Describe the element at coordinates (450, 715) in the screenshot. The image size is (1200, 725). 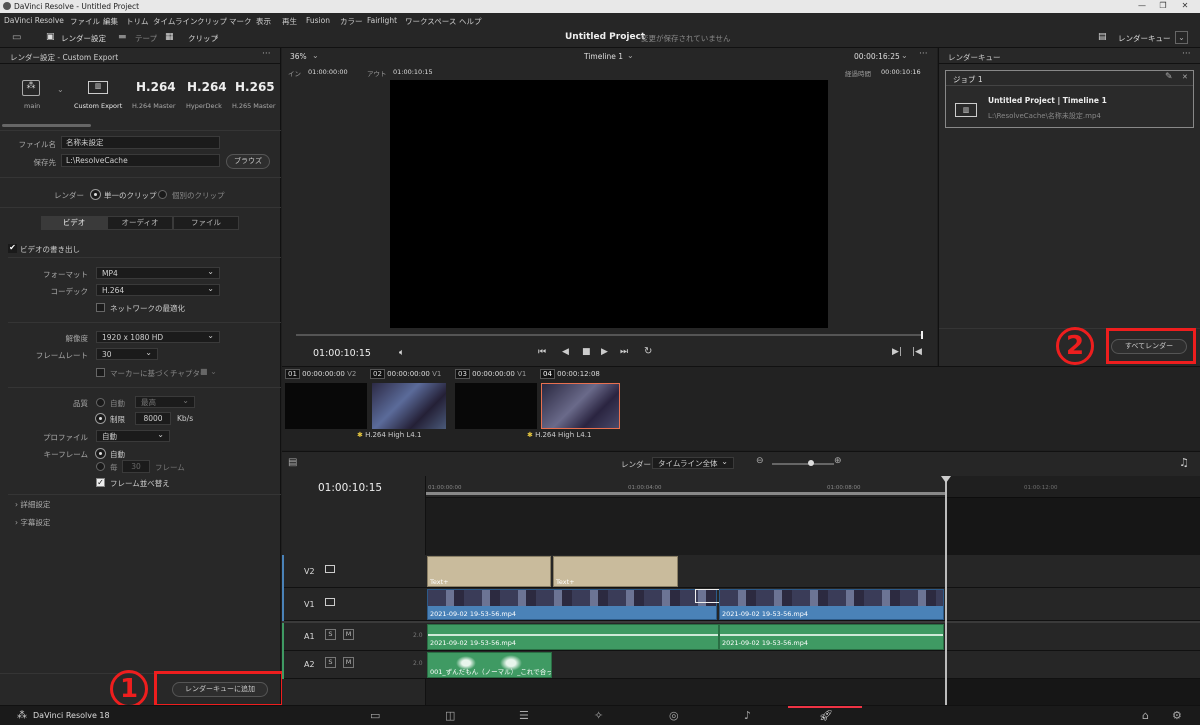
I see `cut-page-icon: ◫` at that location.